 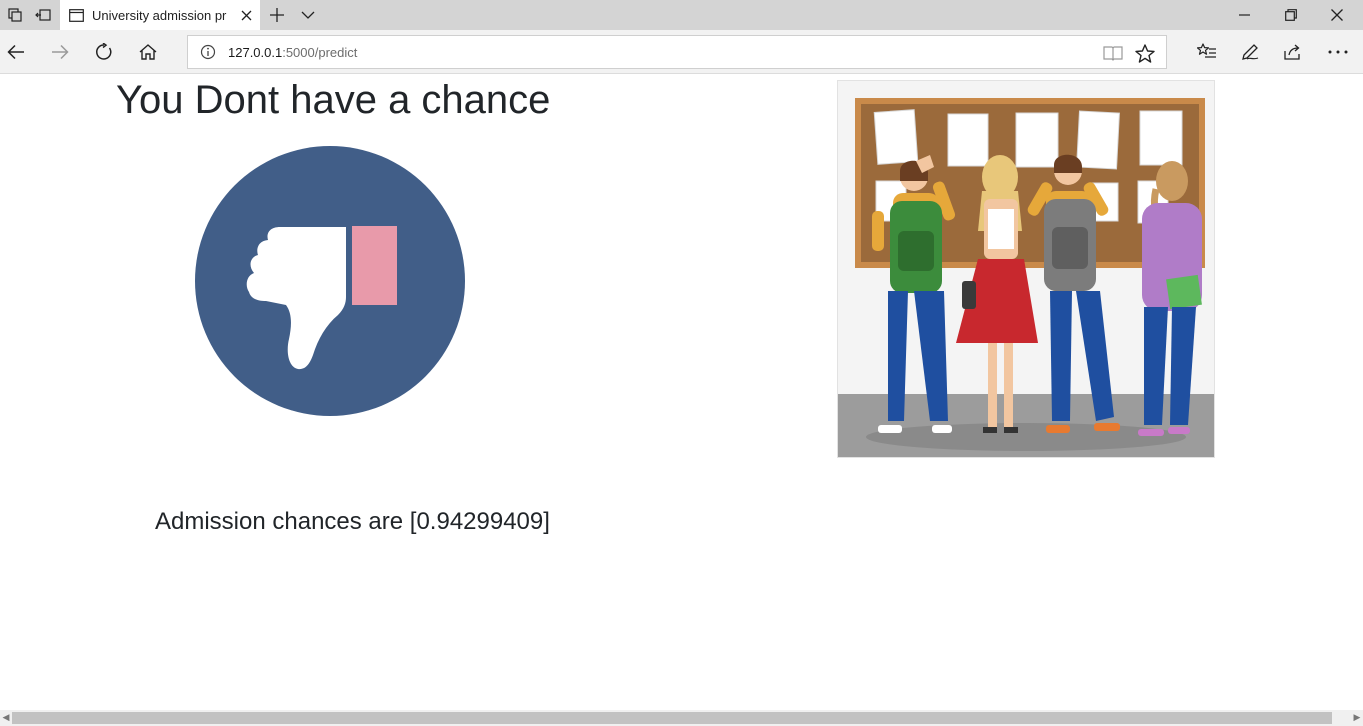 What do you see at coordinates (6, 718) in the screenshot?
I see `scroll-left-icon: ◀` at bounding box center [6, 718].